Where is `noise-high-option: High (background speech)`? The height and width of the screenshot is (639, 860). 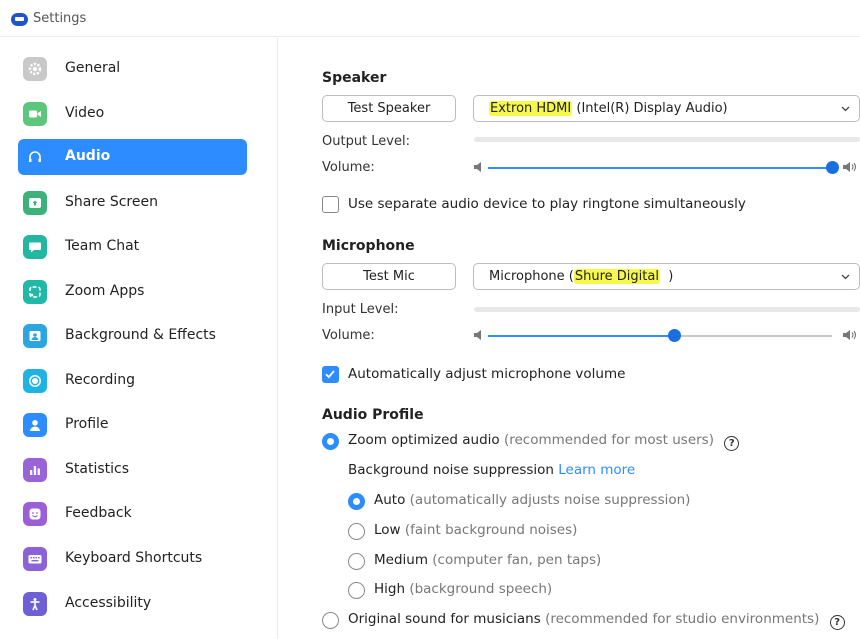 noise-high-option: High (background speech) is located at coordinates (463, 589).